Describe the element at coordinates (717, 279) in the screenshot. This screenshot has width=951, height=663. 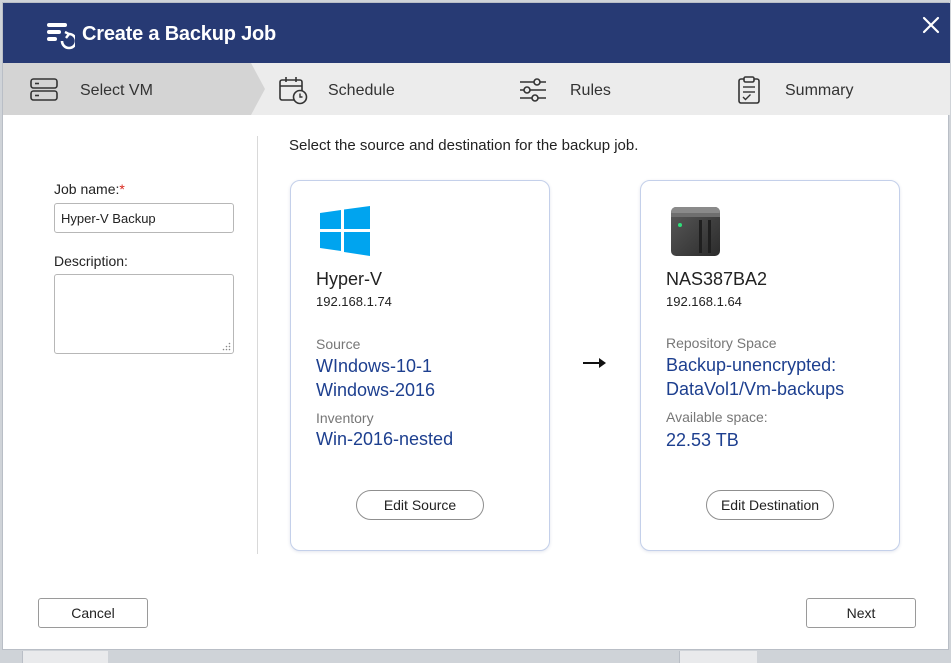
I see `destination-host-name: NAS387BA2` at that location.